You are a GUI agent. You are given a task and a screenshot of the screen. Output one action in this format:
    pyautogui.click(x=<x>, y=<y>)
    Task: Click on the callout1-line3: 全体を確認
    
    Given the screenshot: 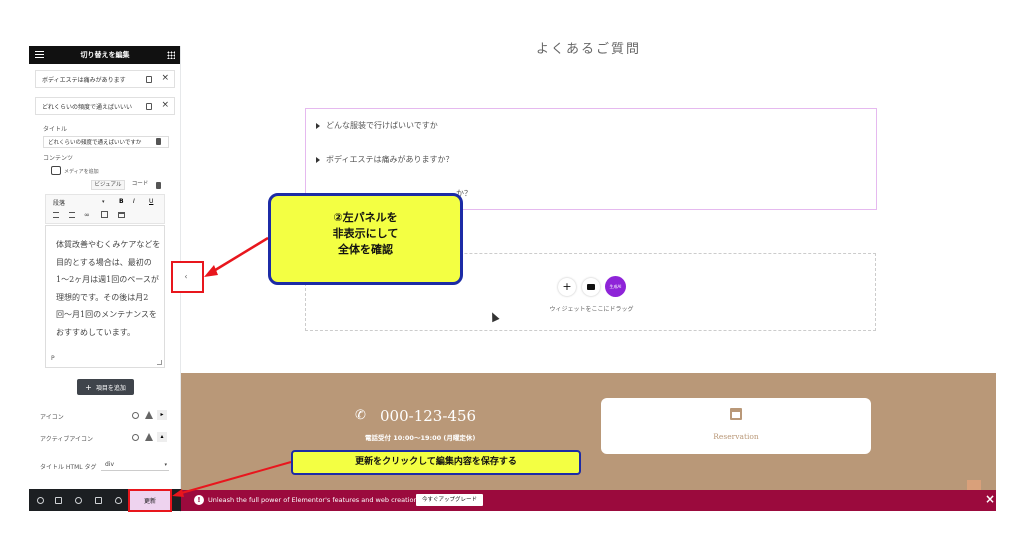 What is the action you would take?
    pyautogui.click(x=365, y=249)
    